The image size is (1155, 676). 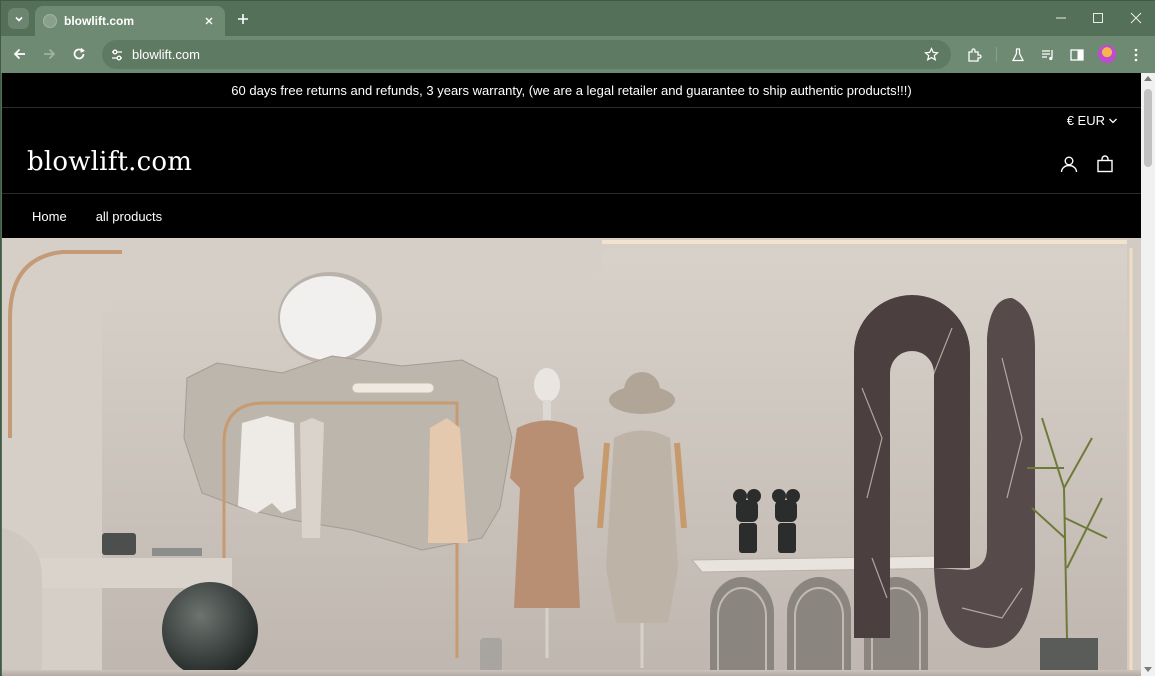 I want to click on minimize-button, so click(x=1061, y=18).